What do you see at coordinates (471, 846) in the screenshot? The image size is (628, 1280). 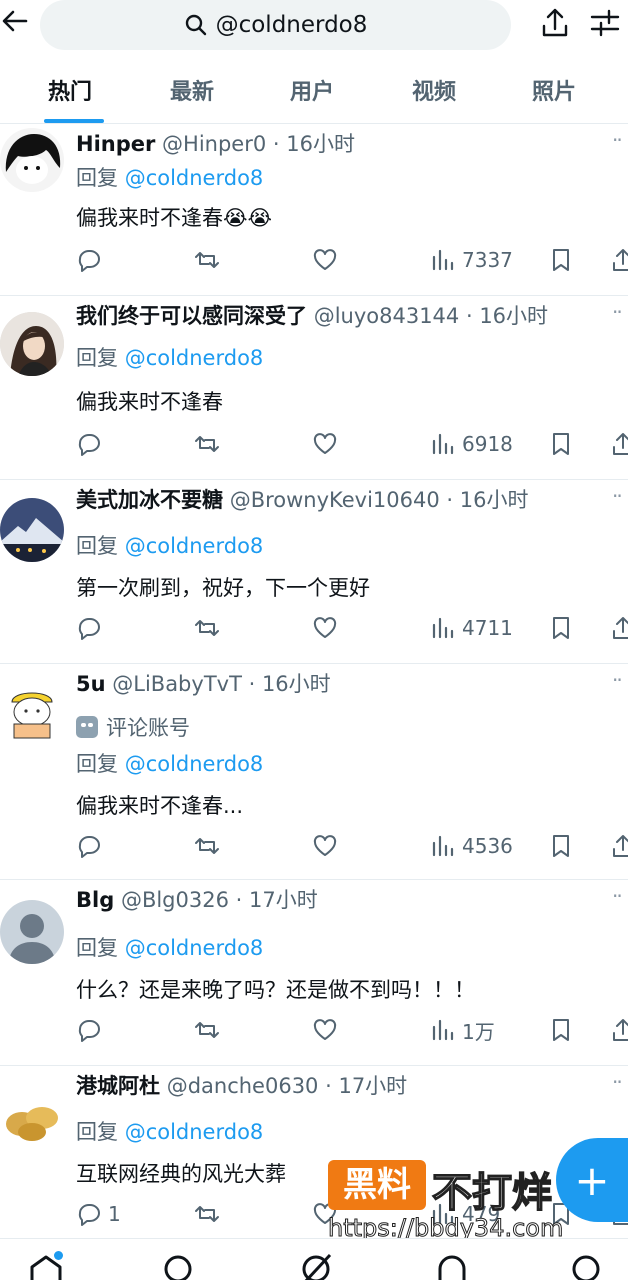 I see `views-button: 4536` at bounding box center [471, 846].